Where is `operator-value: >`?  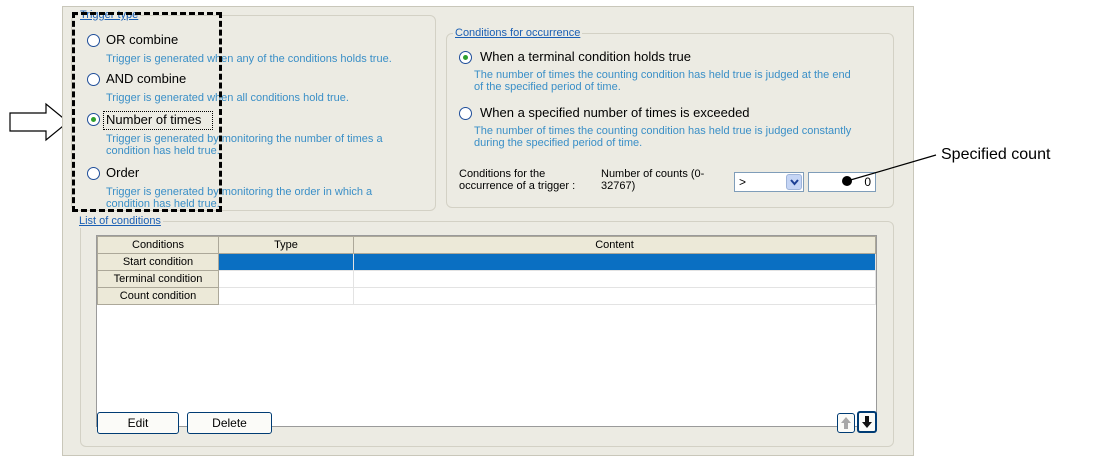
operator-value: > is located at coordinates (743, 182).